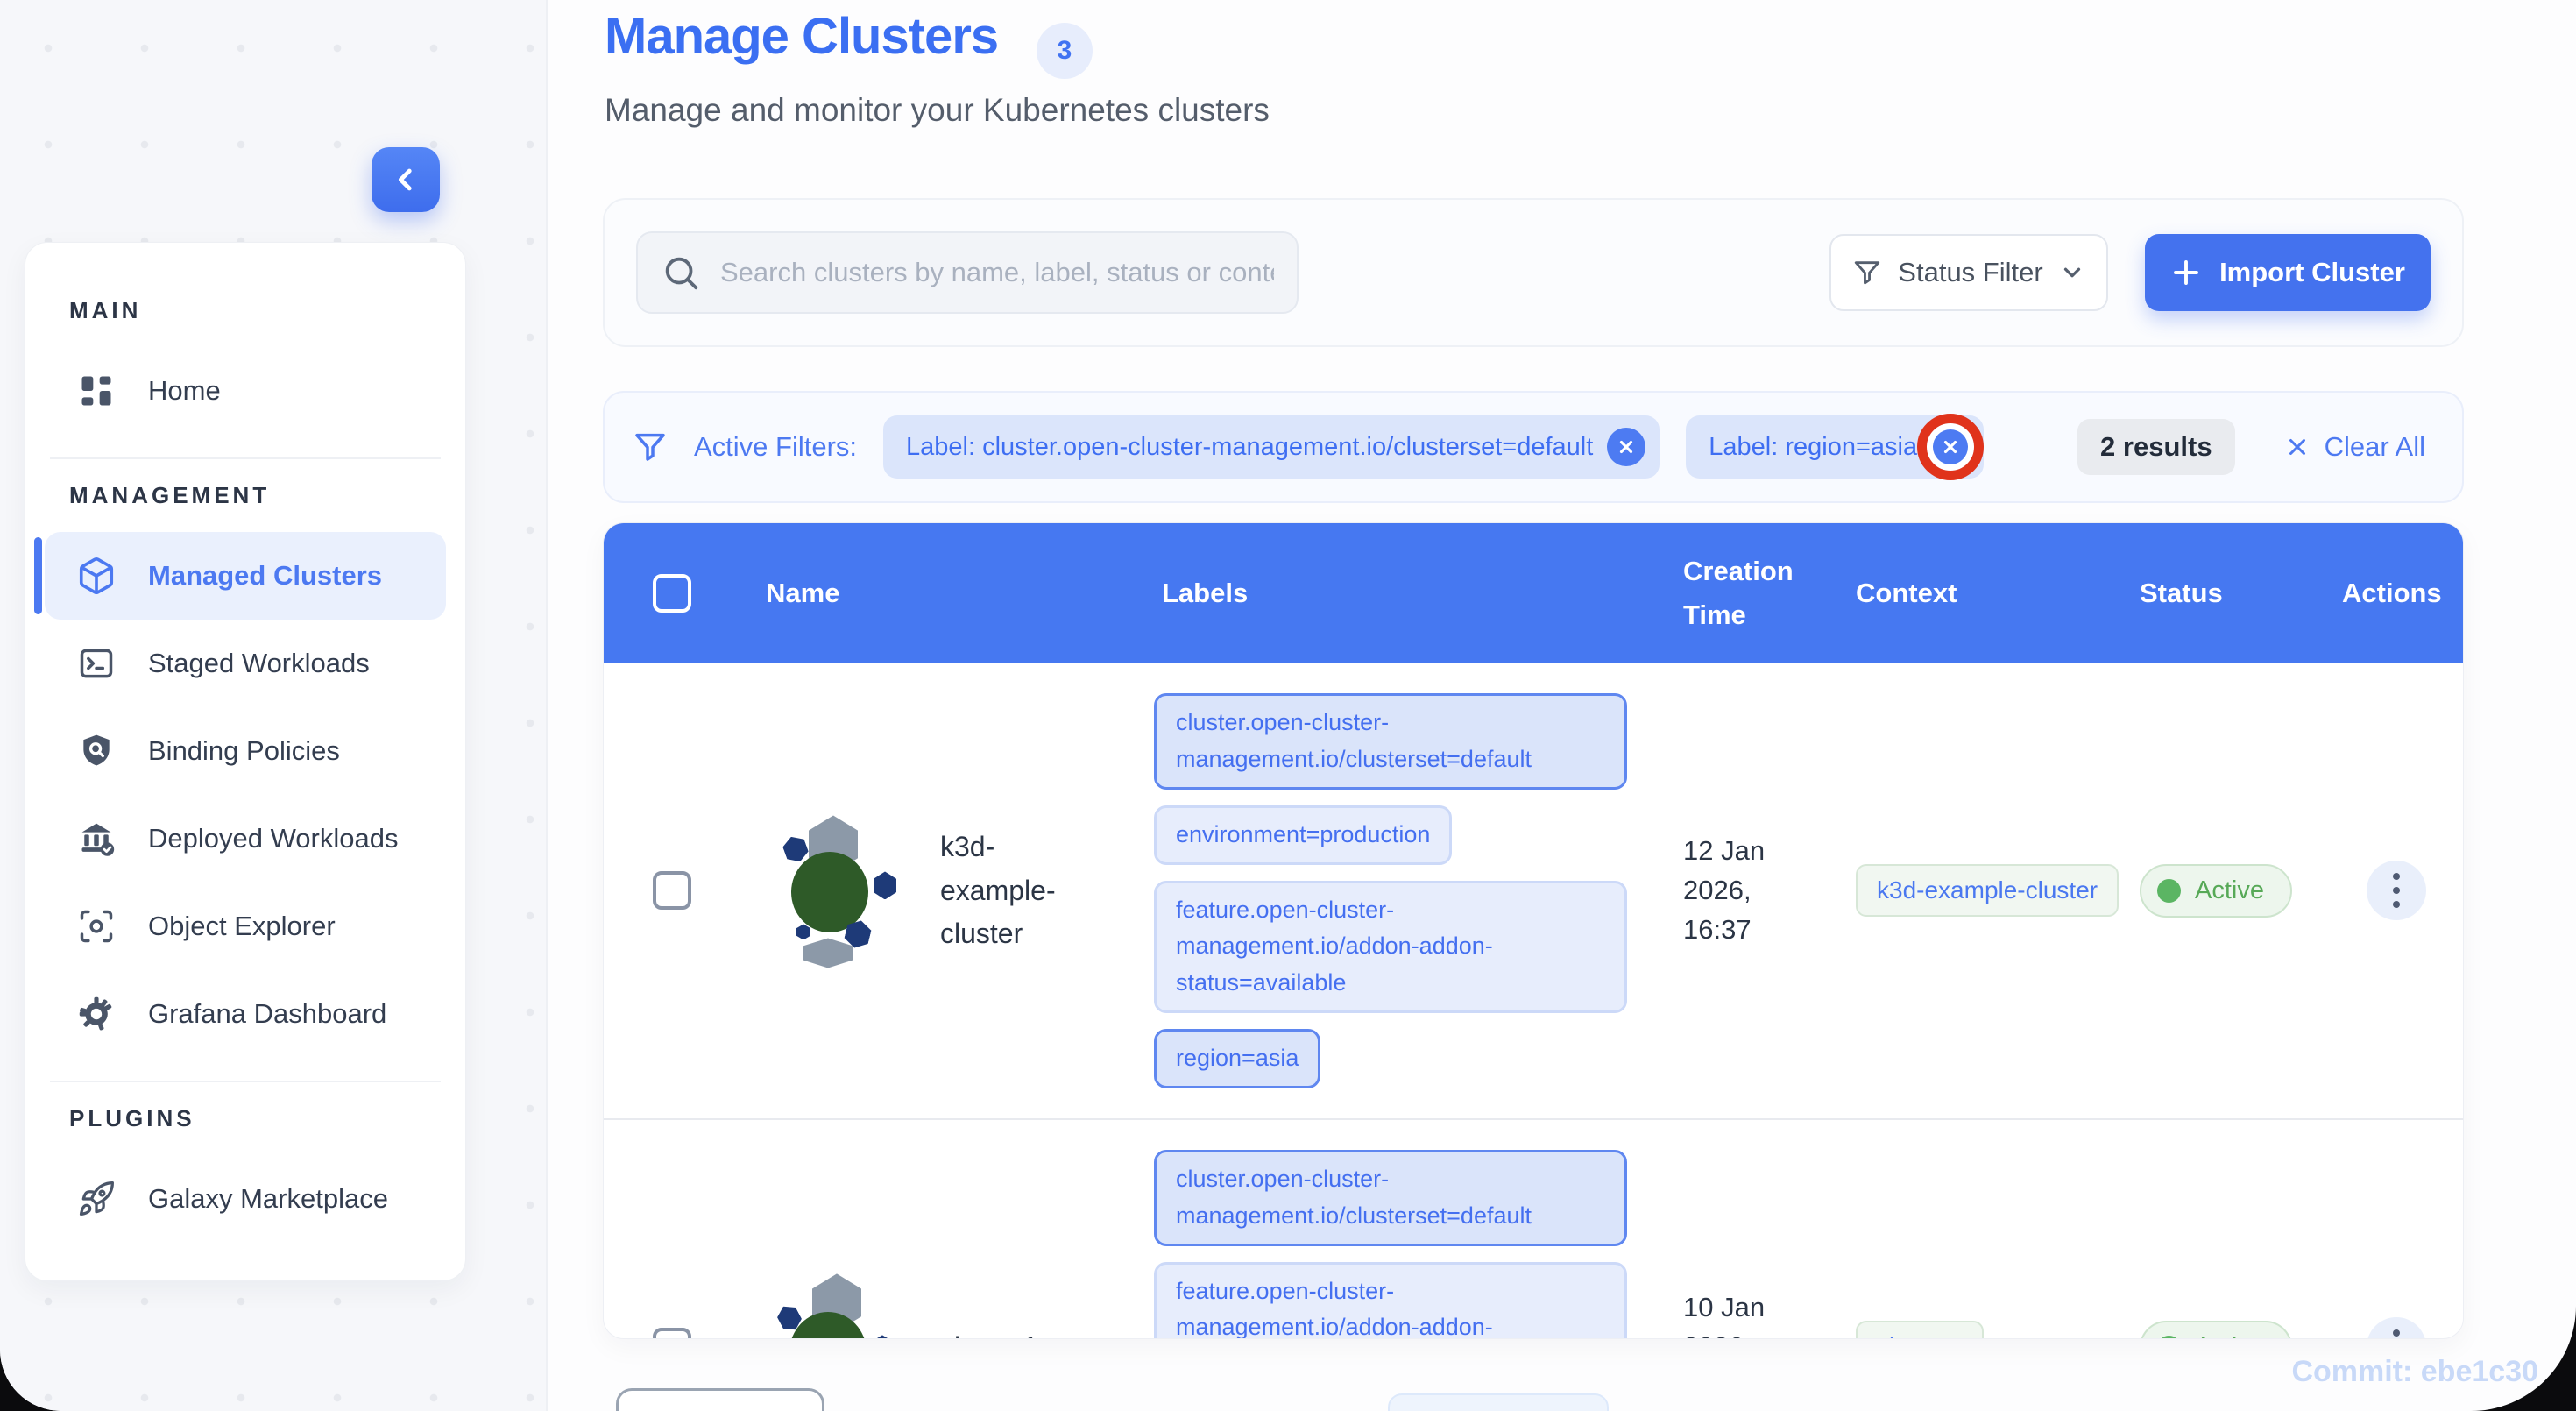 The height and width of the screenshot is (1411, 2576). Describe the element at coordinates (1533, 273) in the screenshot. I see `toolbar: Status Filter Import Cluster` at that location.